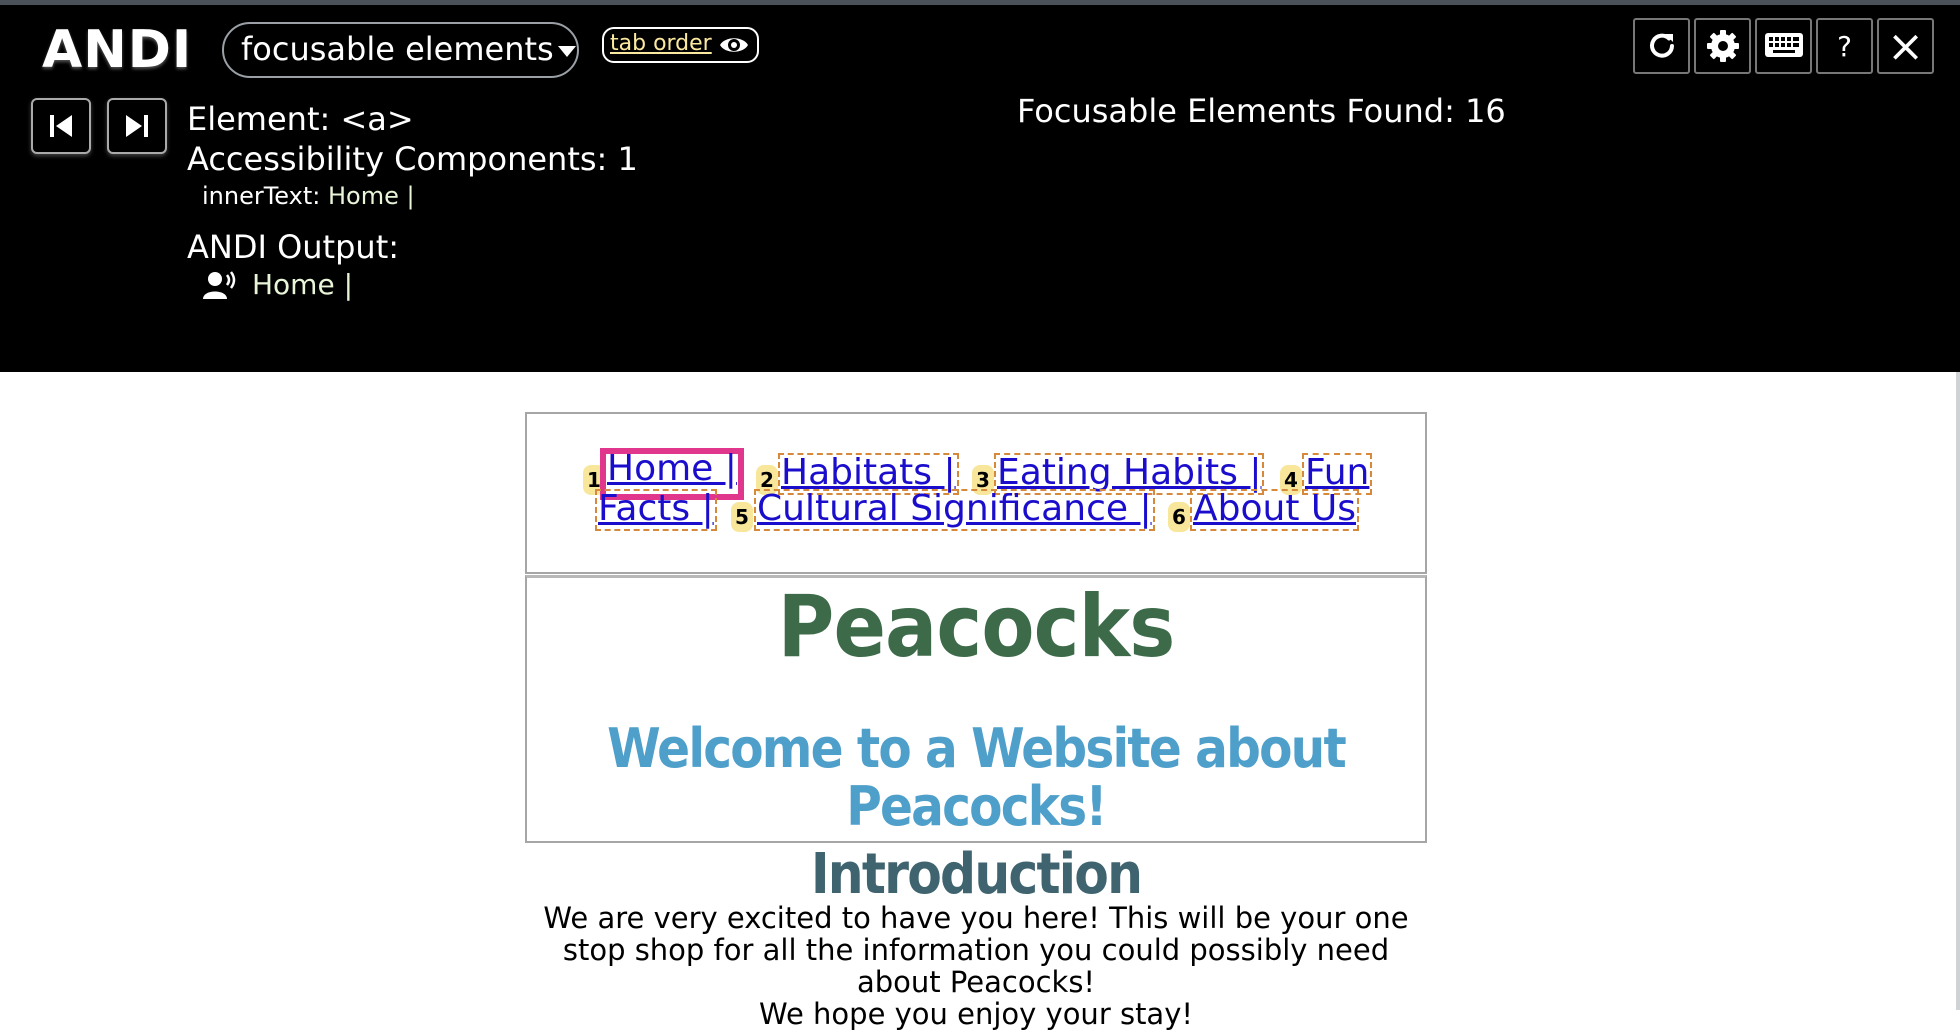 This screenshot has height=1031, width=1960. I want to click on help-button: ?, so click(1844, 46).